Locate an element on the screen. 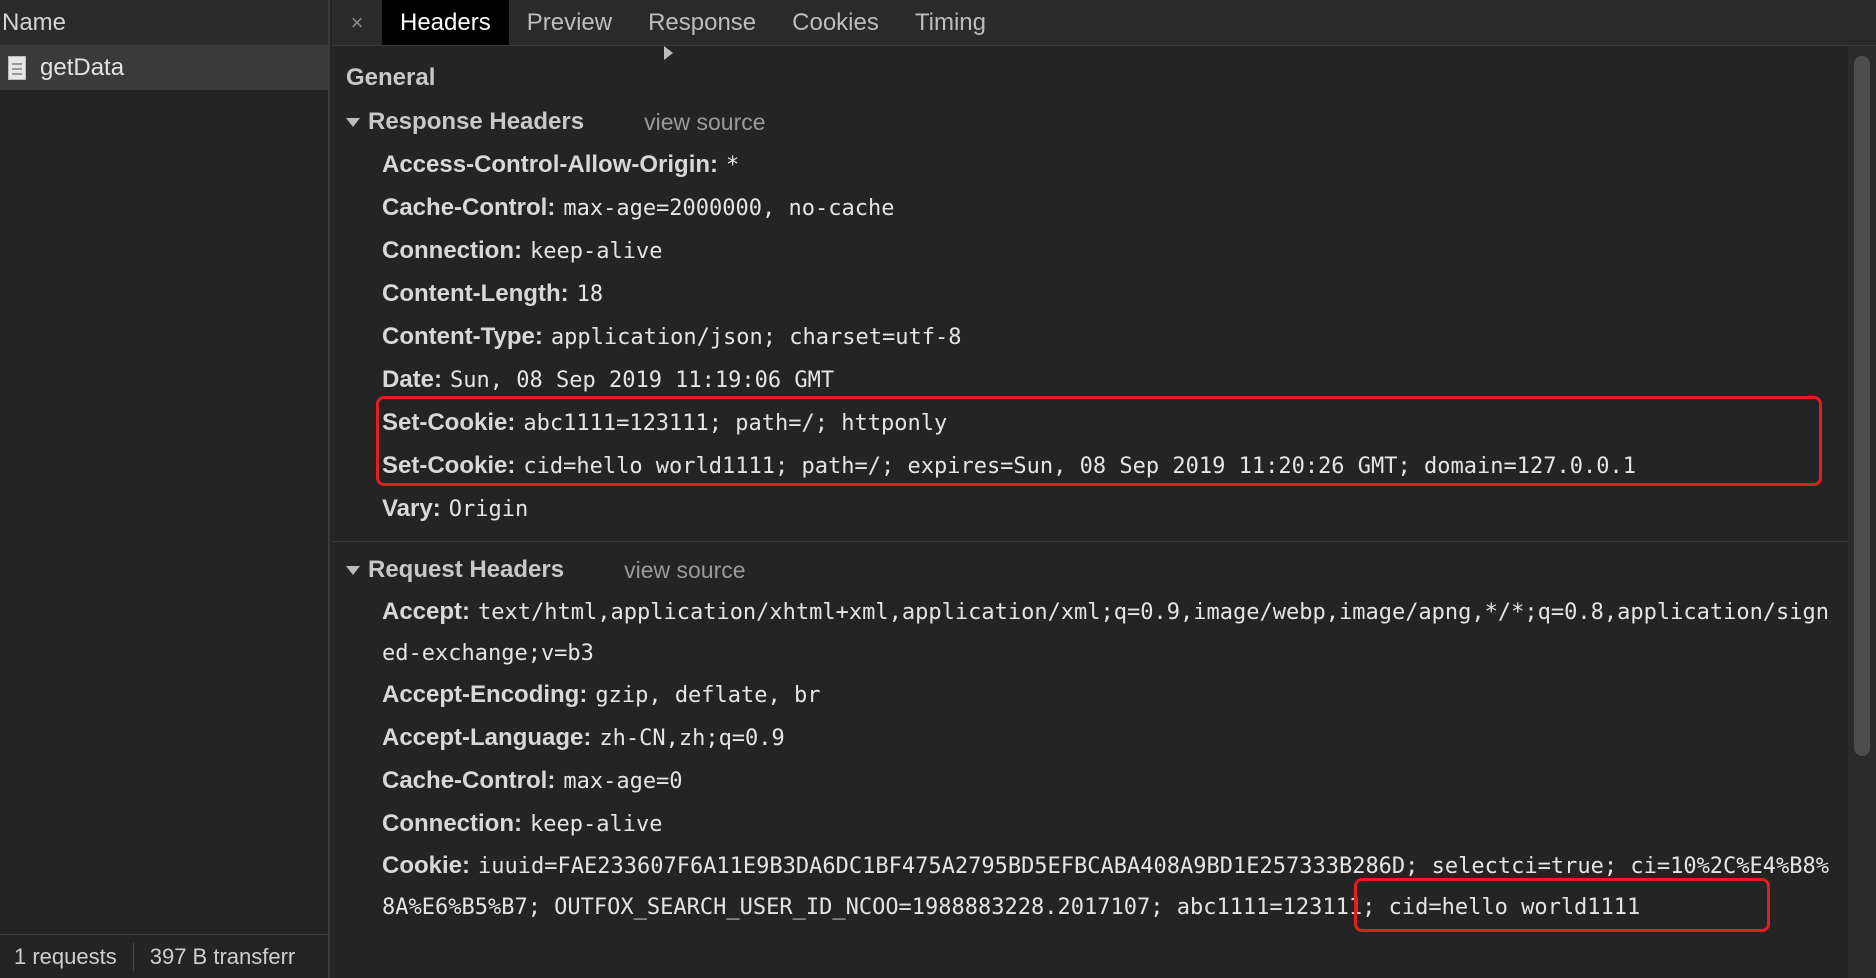 This screenshot has height=978, width=1876. tab-timing: Timing is located at coordinates (950, 22).